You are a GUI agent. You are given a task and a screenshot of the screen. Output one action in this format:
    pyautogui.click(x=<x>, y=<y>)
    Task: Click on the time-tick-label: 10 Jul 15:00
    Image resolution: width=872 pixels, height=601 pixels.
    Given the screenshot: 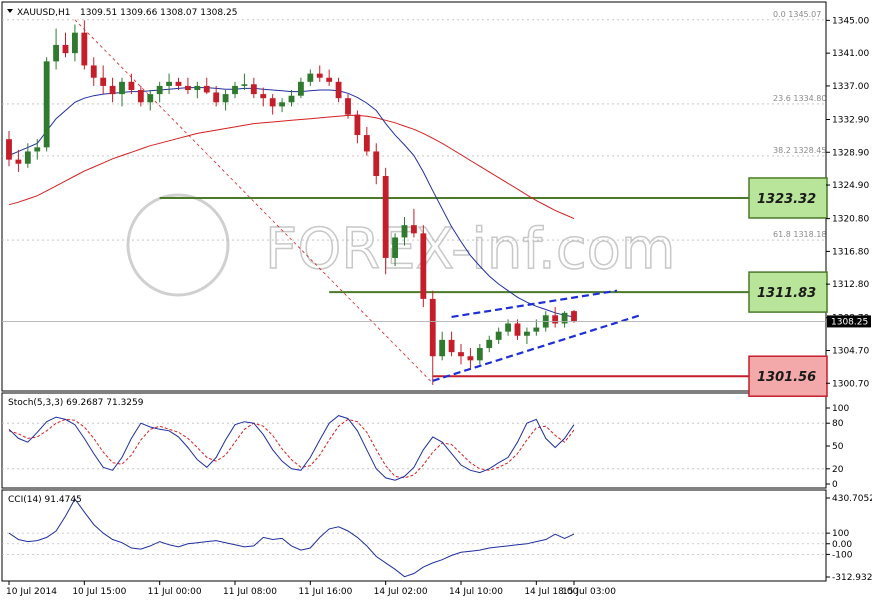 What is the action you would take?
    pyautogui.click(x=99, y=592)
    